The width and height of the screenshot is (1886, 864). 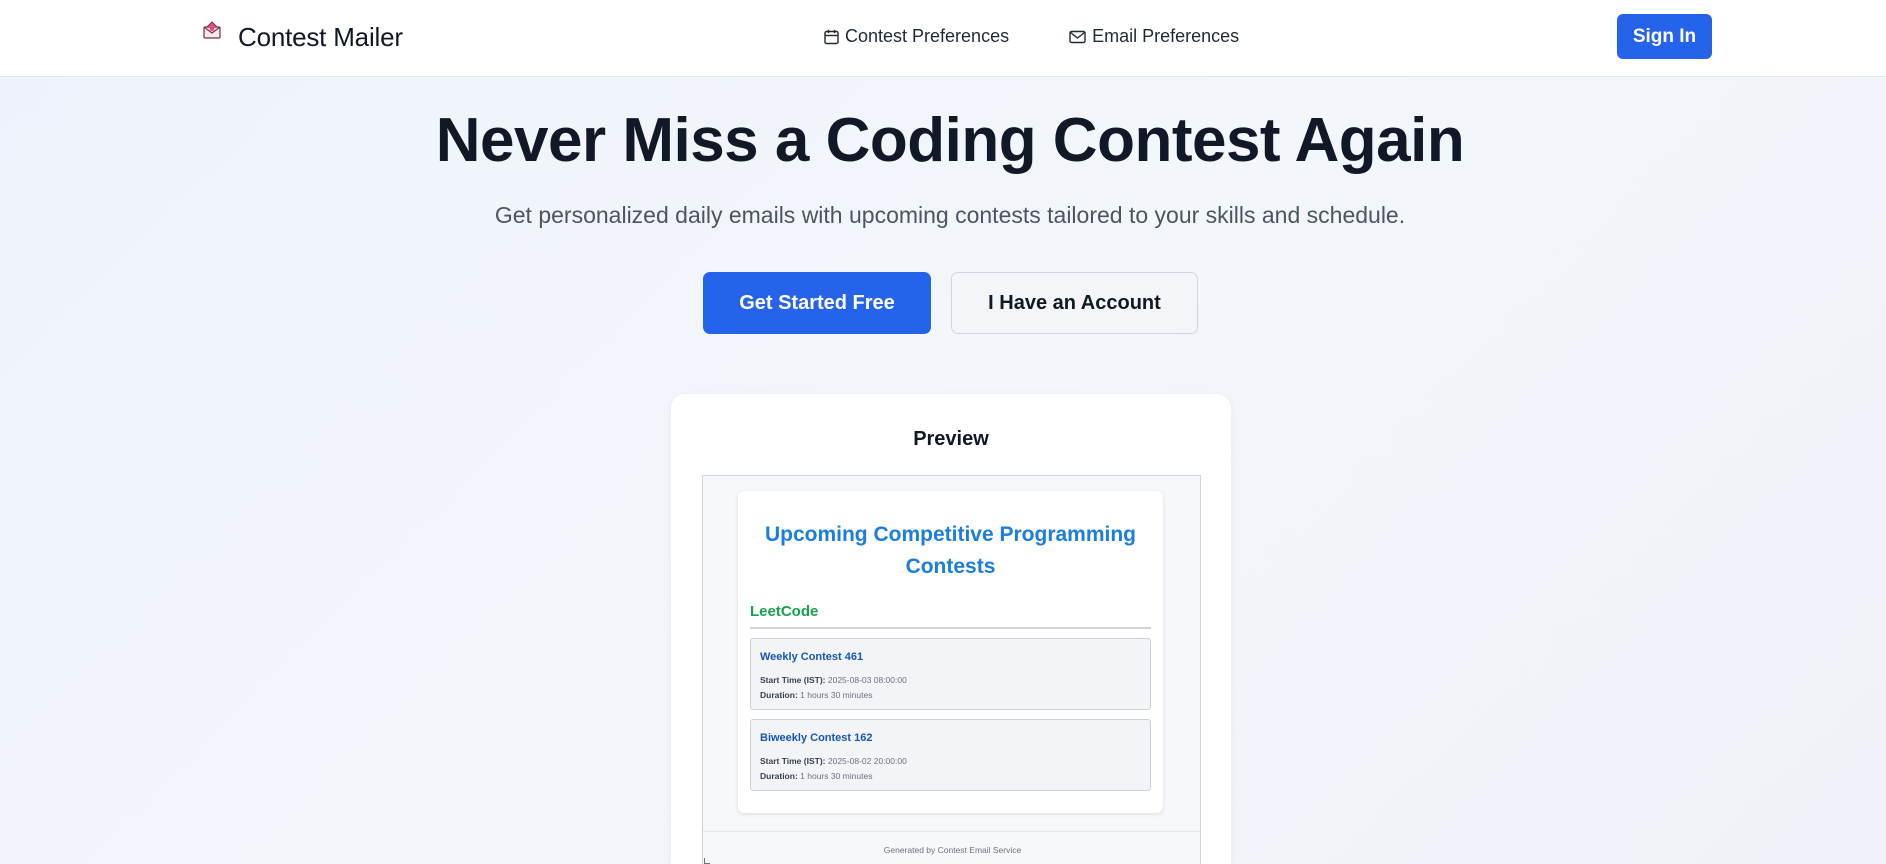 What do you see at coordinates (867, 761) in the screenshot?
I see `start-time-value: 2025-08-02 20:00:00` at bounding box center [867, 761].